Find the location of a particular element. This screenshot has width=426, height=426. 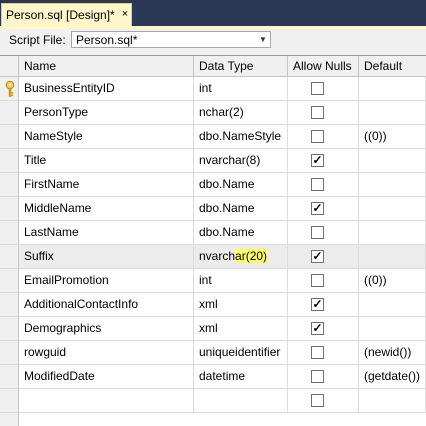

column-name-cell: BusinessEntityID is located at coordinates (106, 89).